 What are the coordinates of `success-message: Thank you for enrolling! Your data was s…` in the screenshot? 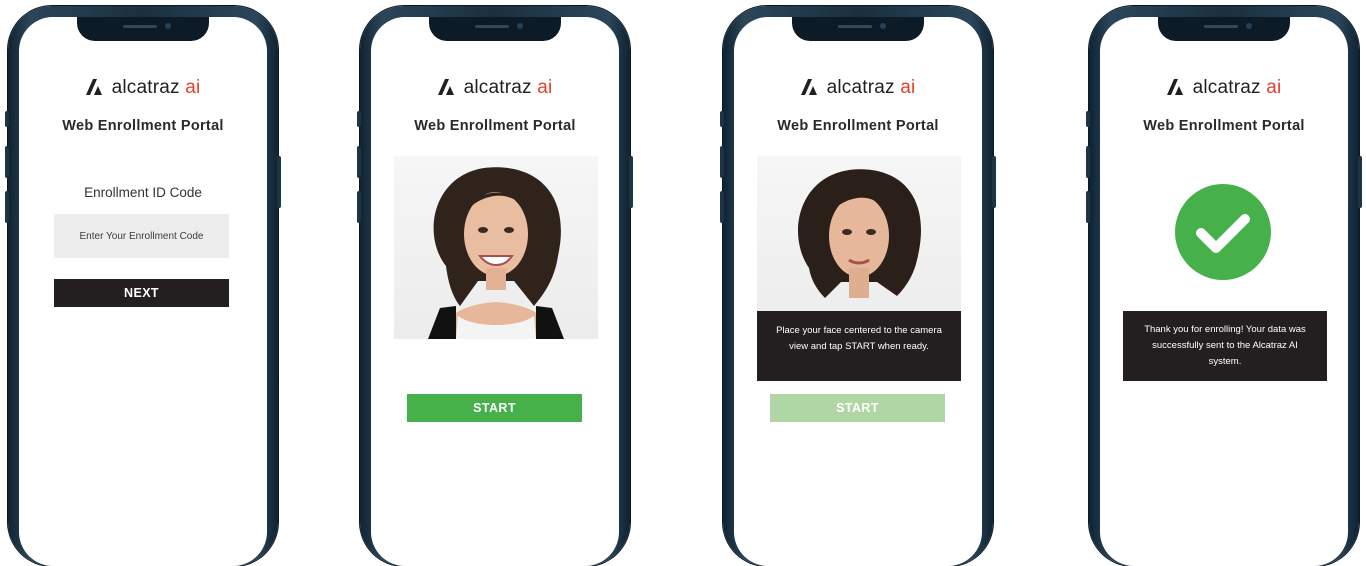 It's located at (1225, 346).